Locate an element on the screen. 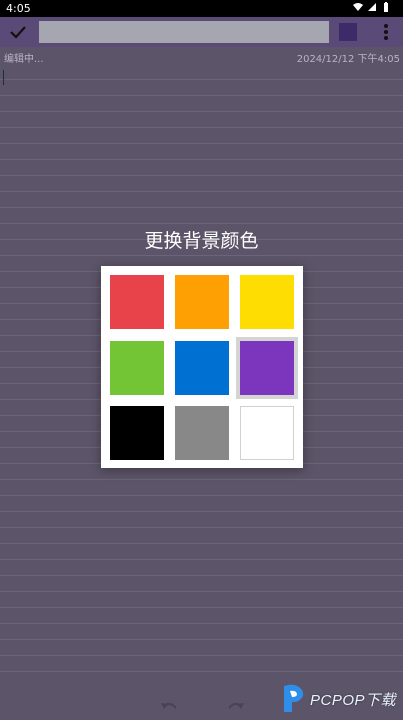 This screenshot has height=720, width=403. note-info-row: 编辑中... 2024/12/12 下午4:05 is located at coordinates (201, 56).